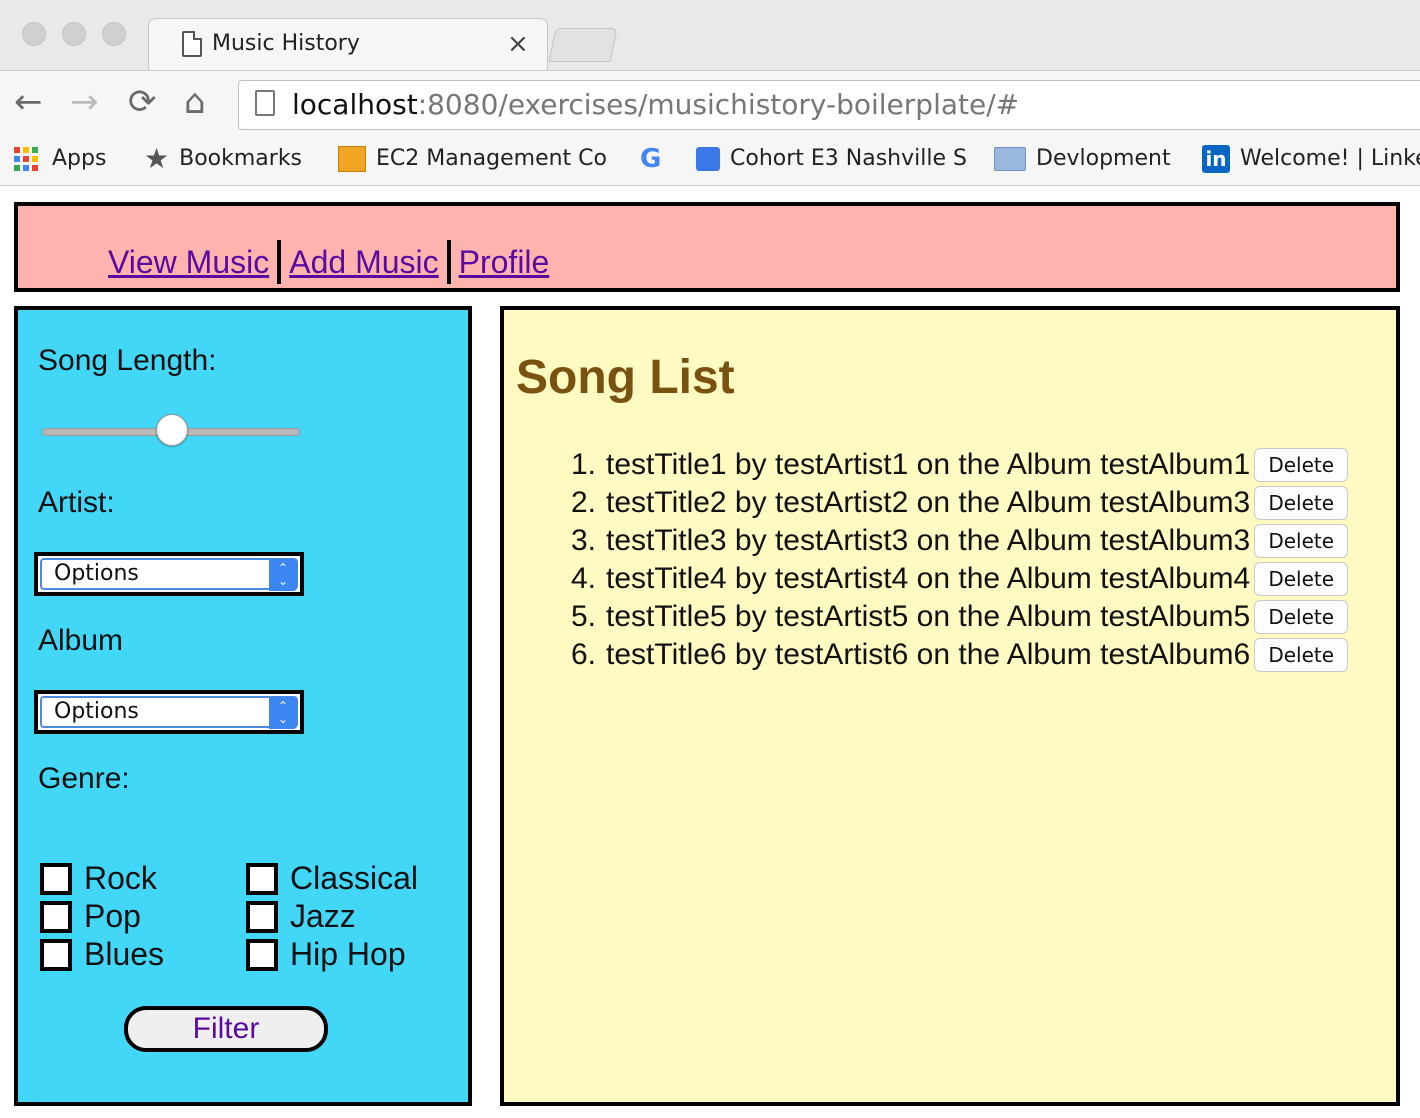 This screenshot has width=1420, height=1118. What do you see at coordinates (583, 616) in the screenshot?
I see `list-number: 5.` at bounding box center [583, 616].